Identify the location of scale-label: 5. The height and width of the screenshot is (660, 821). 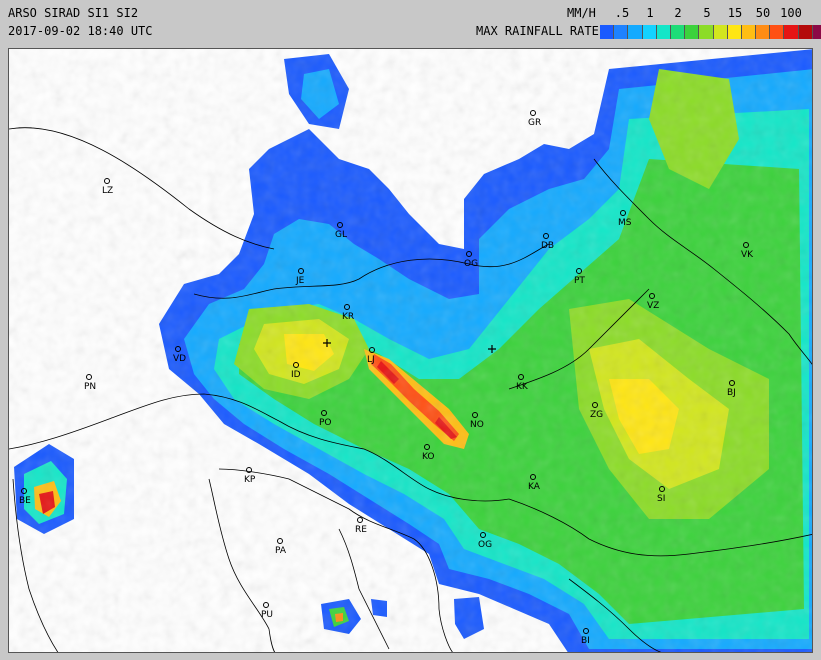
(707, 13).